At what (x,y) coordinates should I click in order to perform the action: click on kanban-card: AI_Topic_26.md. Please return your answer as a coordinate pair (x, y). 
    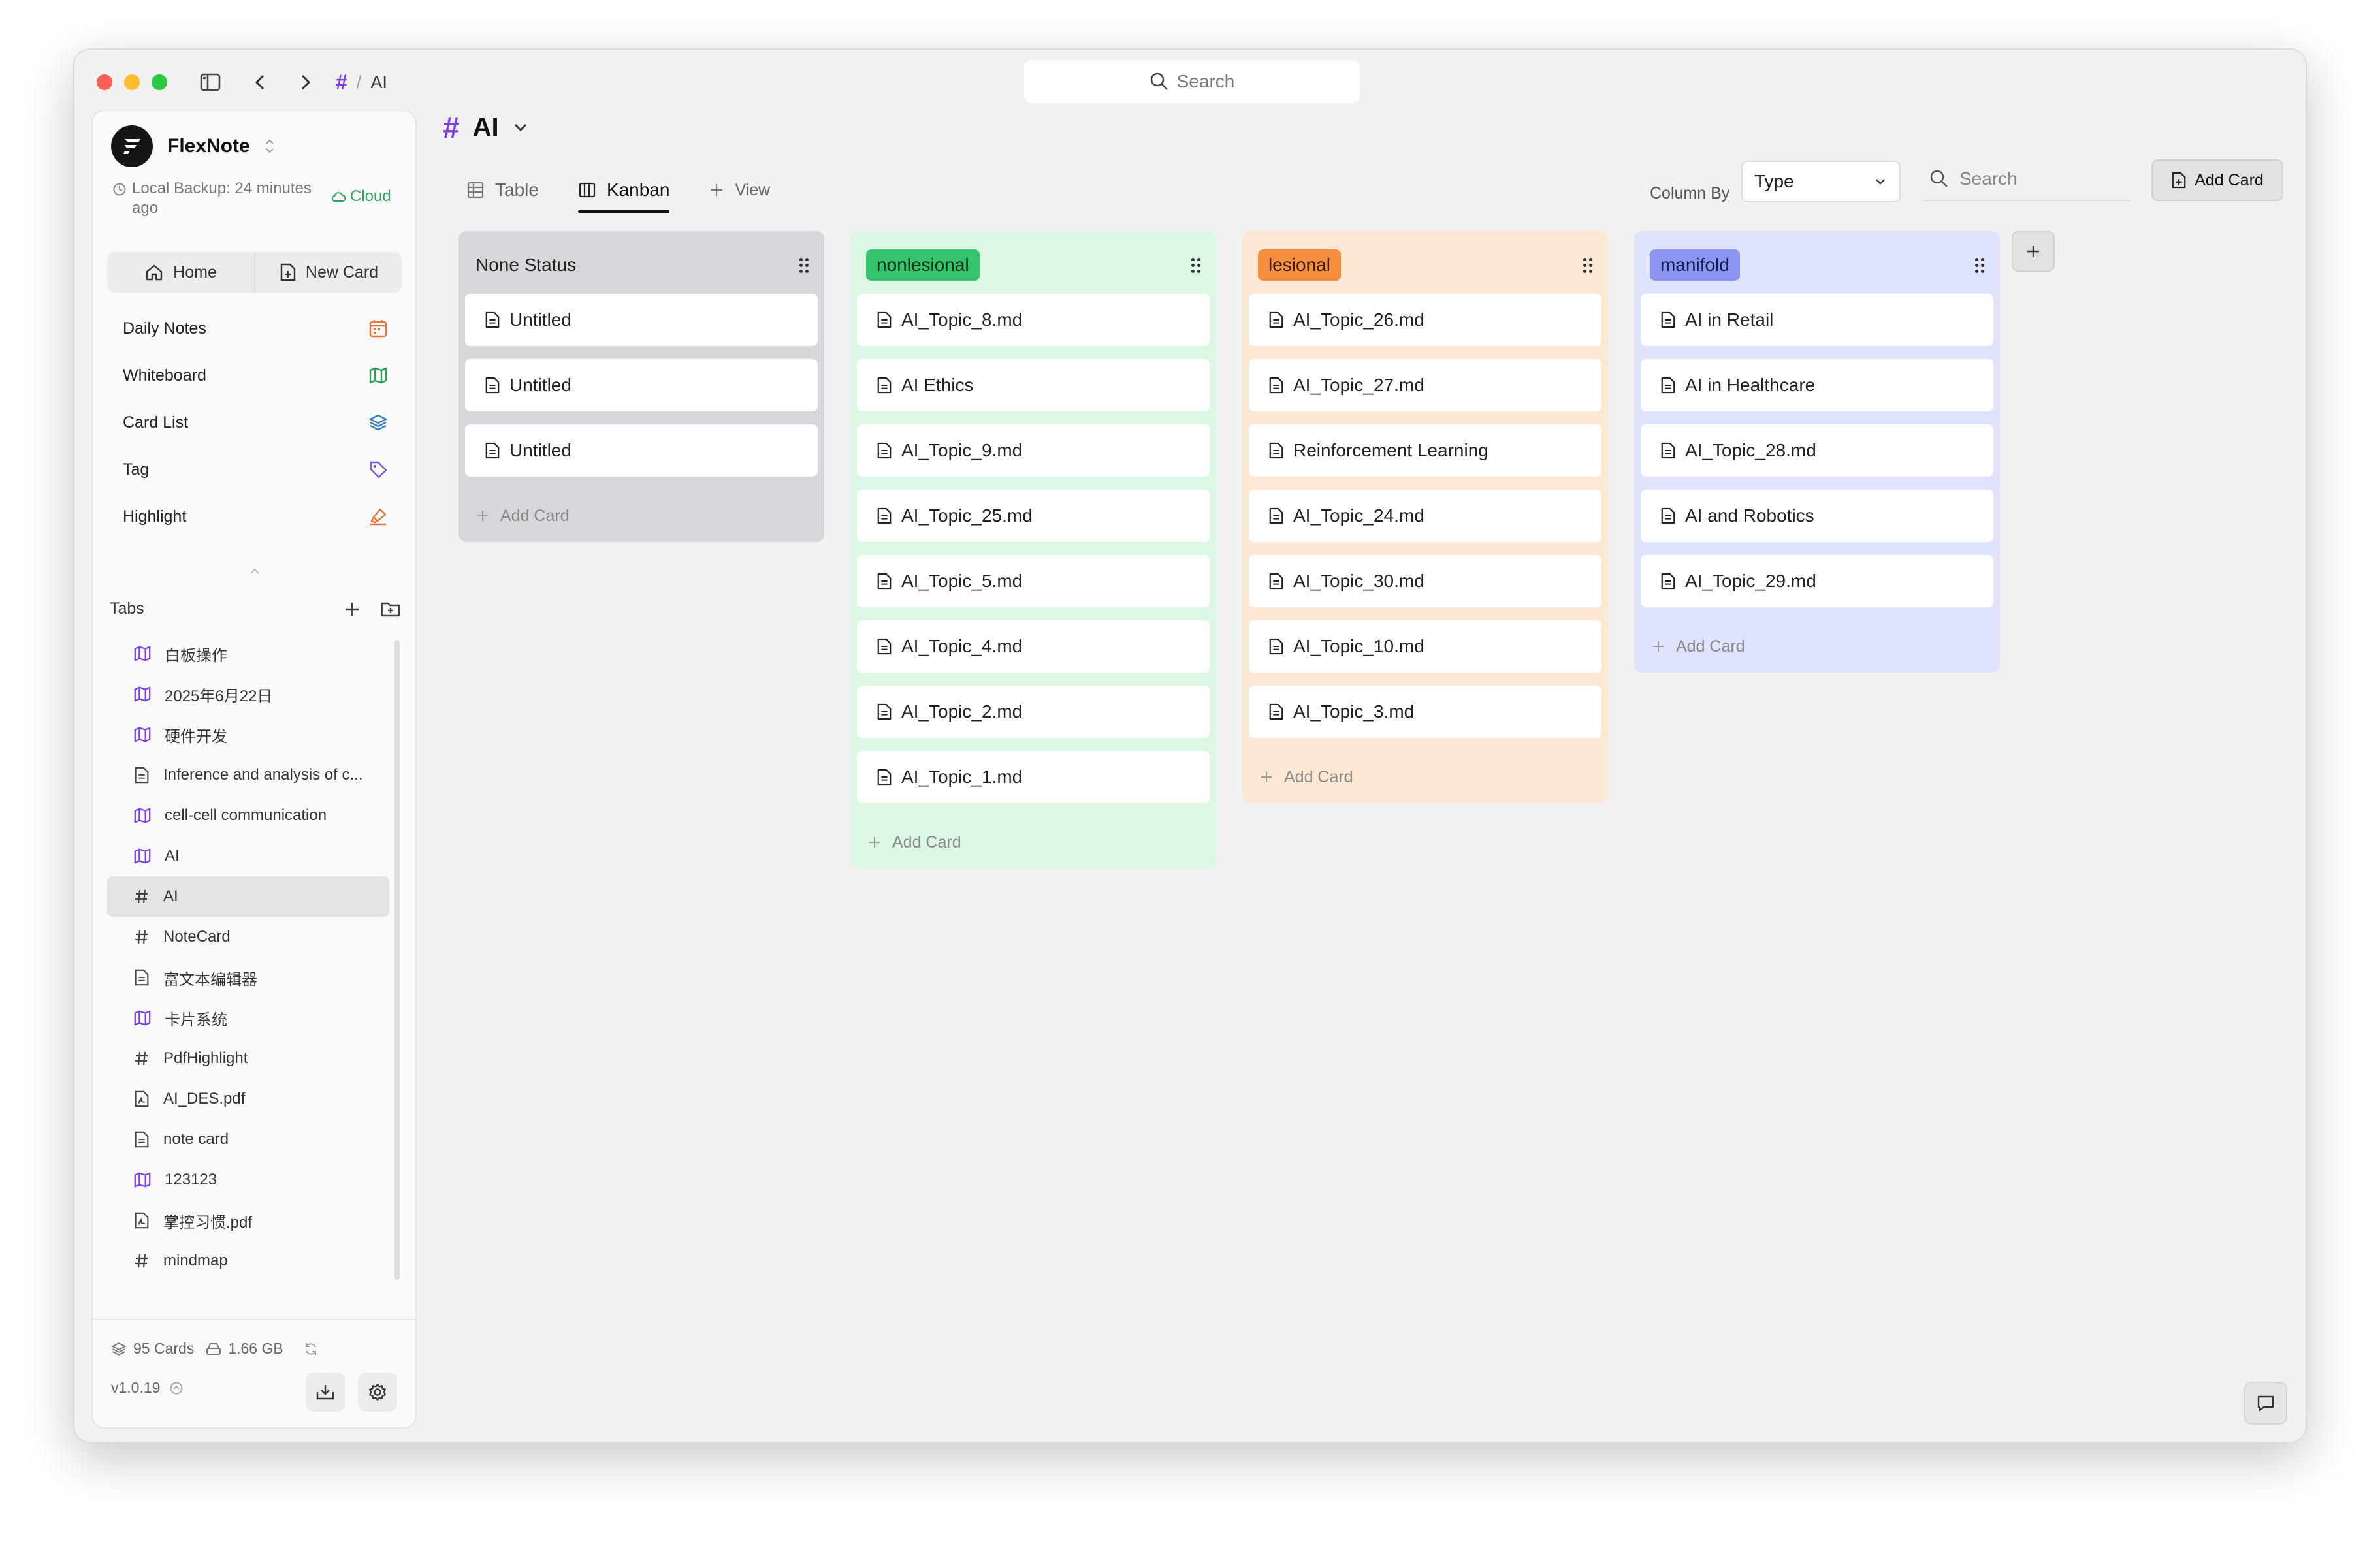
    Looking at the image, I should click on (1425, 320).